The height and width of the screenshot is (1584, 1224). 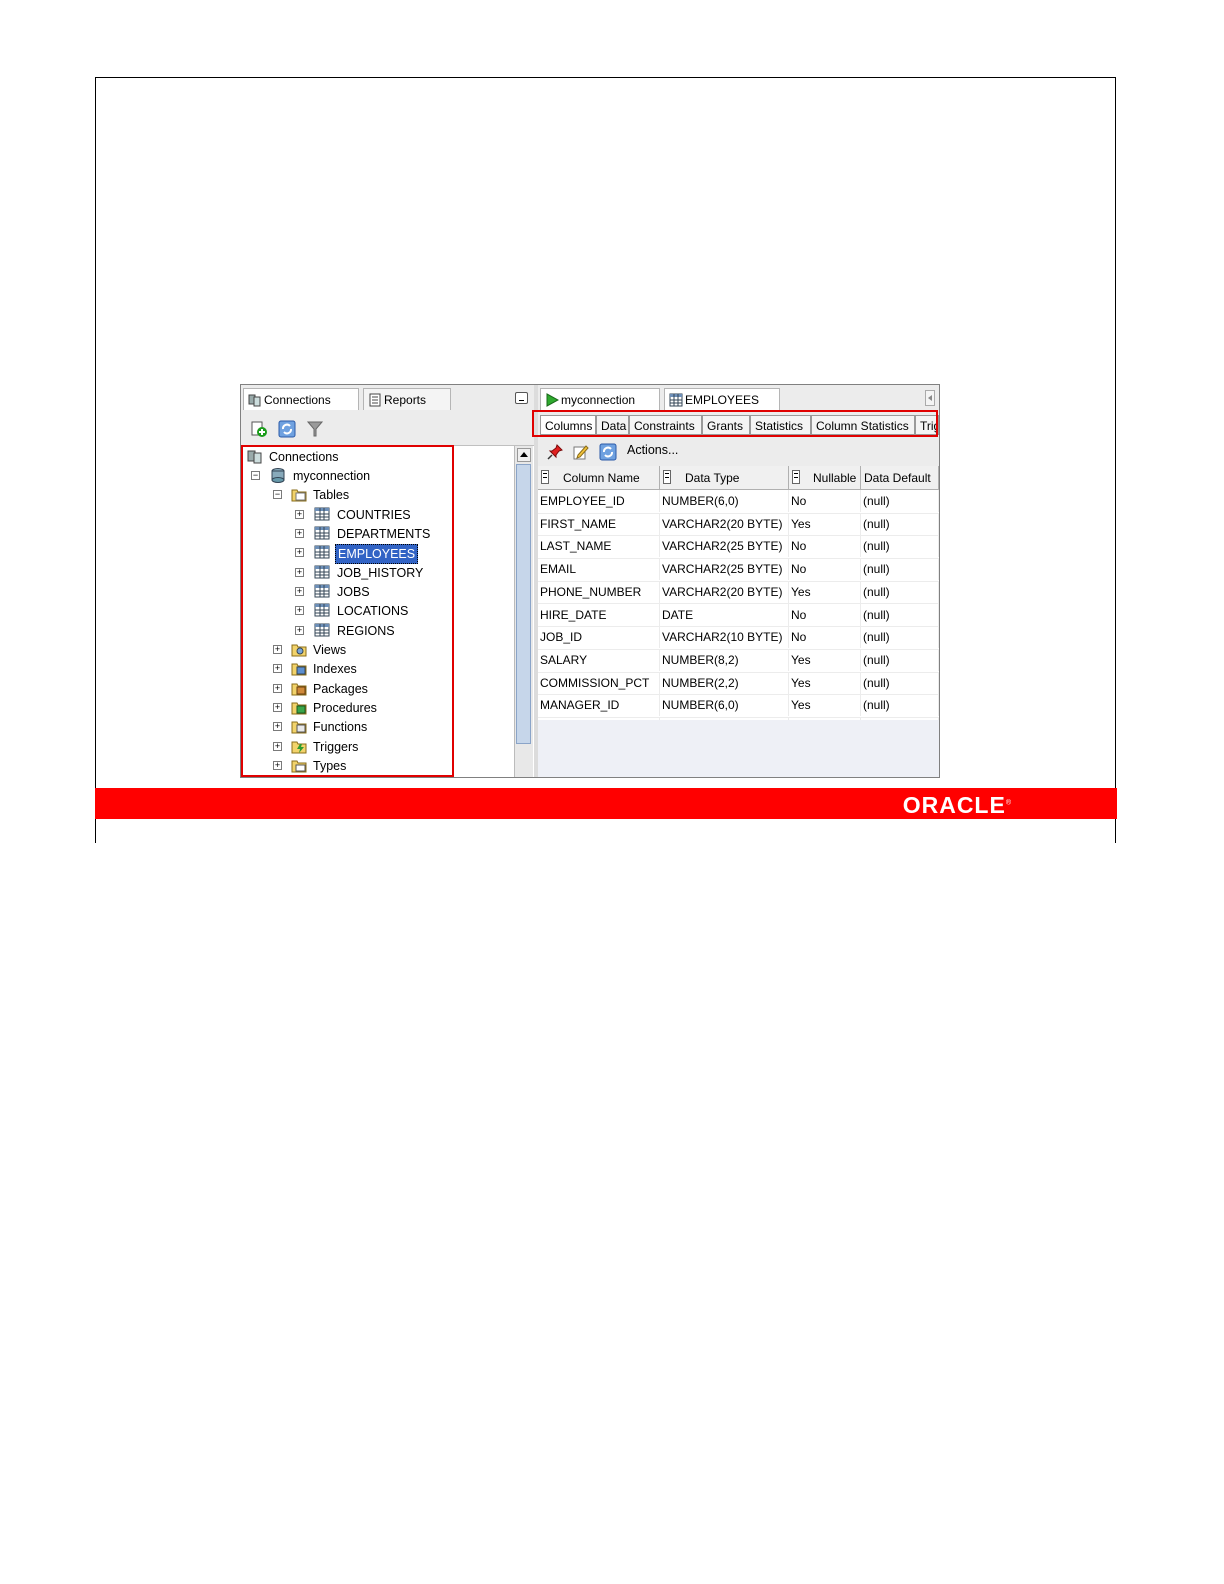 What do you see at coordinates (521, 398) in the screenshot?
I see `minimize-button` at bounding box center [521, 398].